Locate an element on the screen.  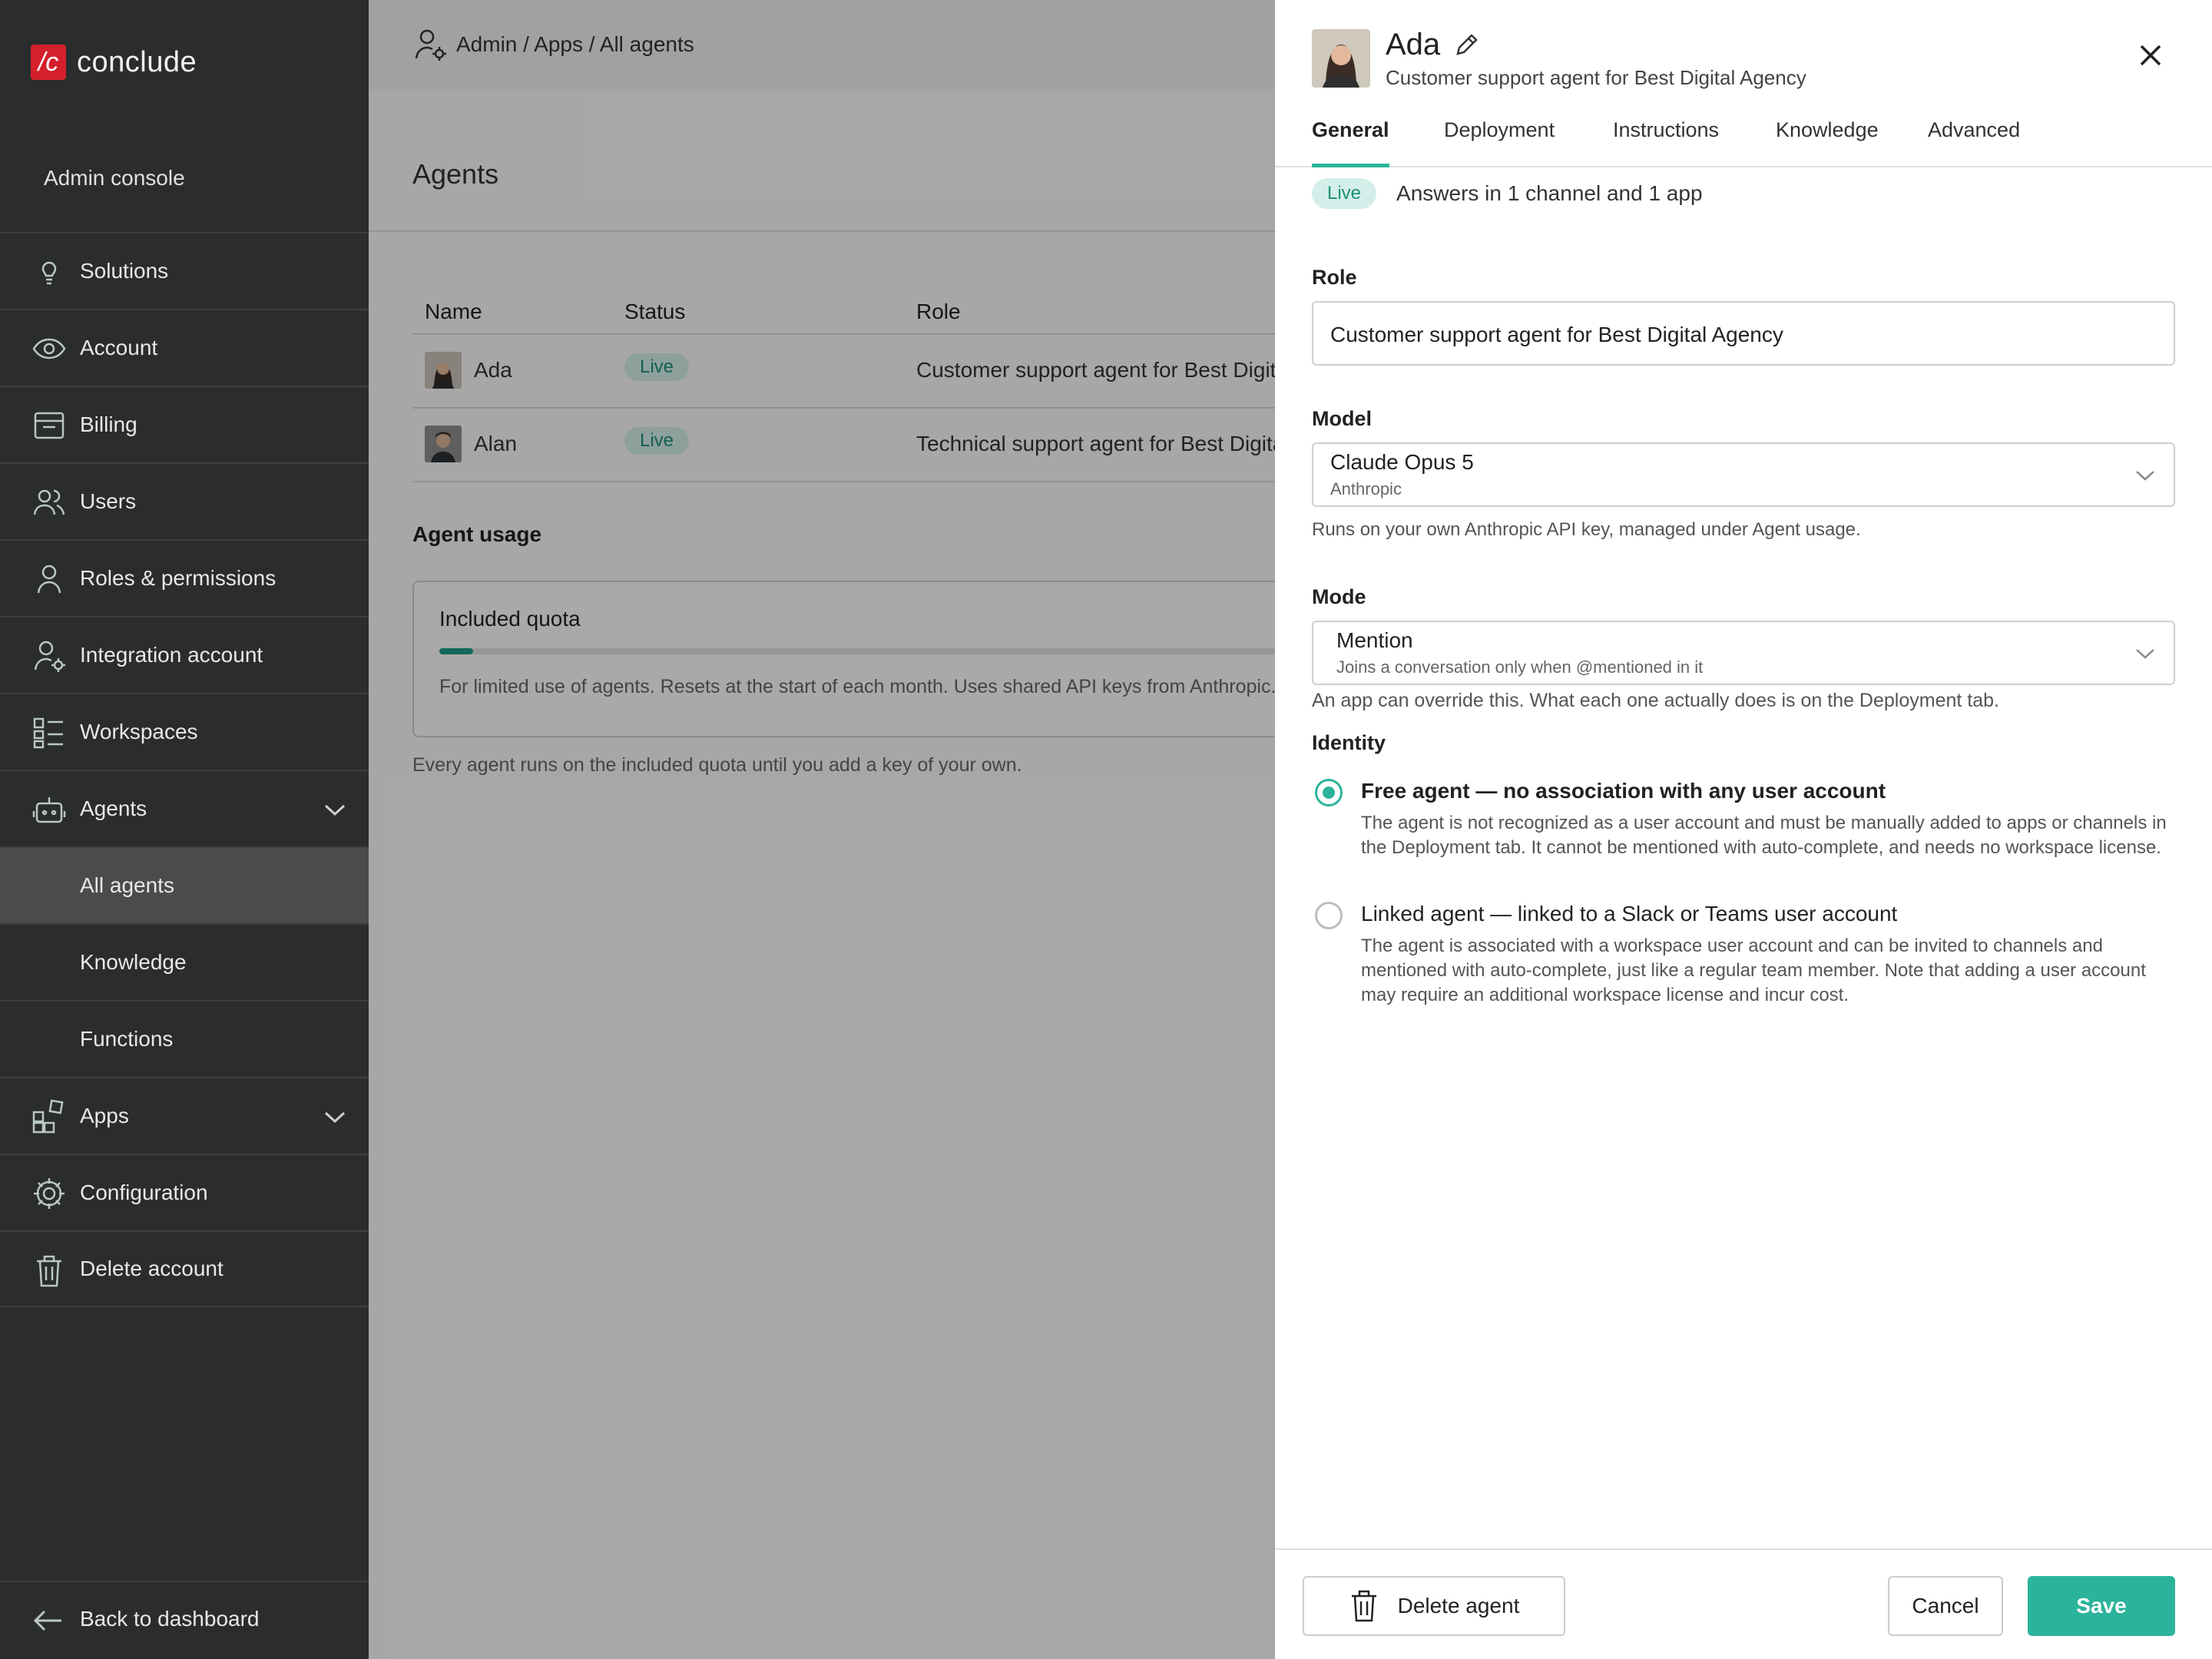
sidebar-item-integration-account: Integration account is located at coordinates (184, 655).